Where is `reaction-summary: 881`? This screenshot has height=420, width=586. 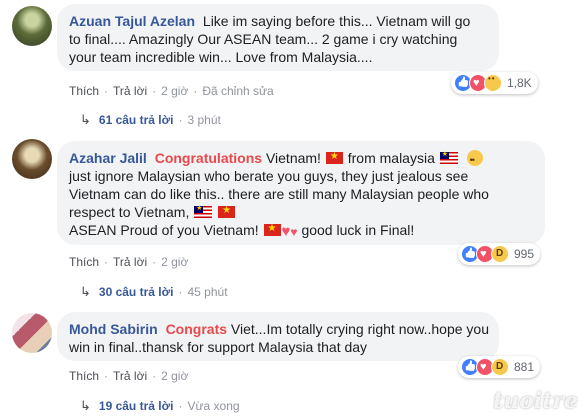 reaction-summary: 881 is located at coordinates (499, 367).